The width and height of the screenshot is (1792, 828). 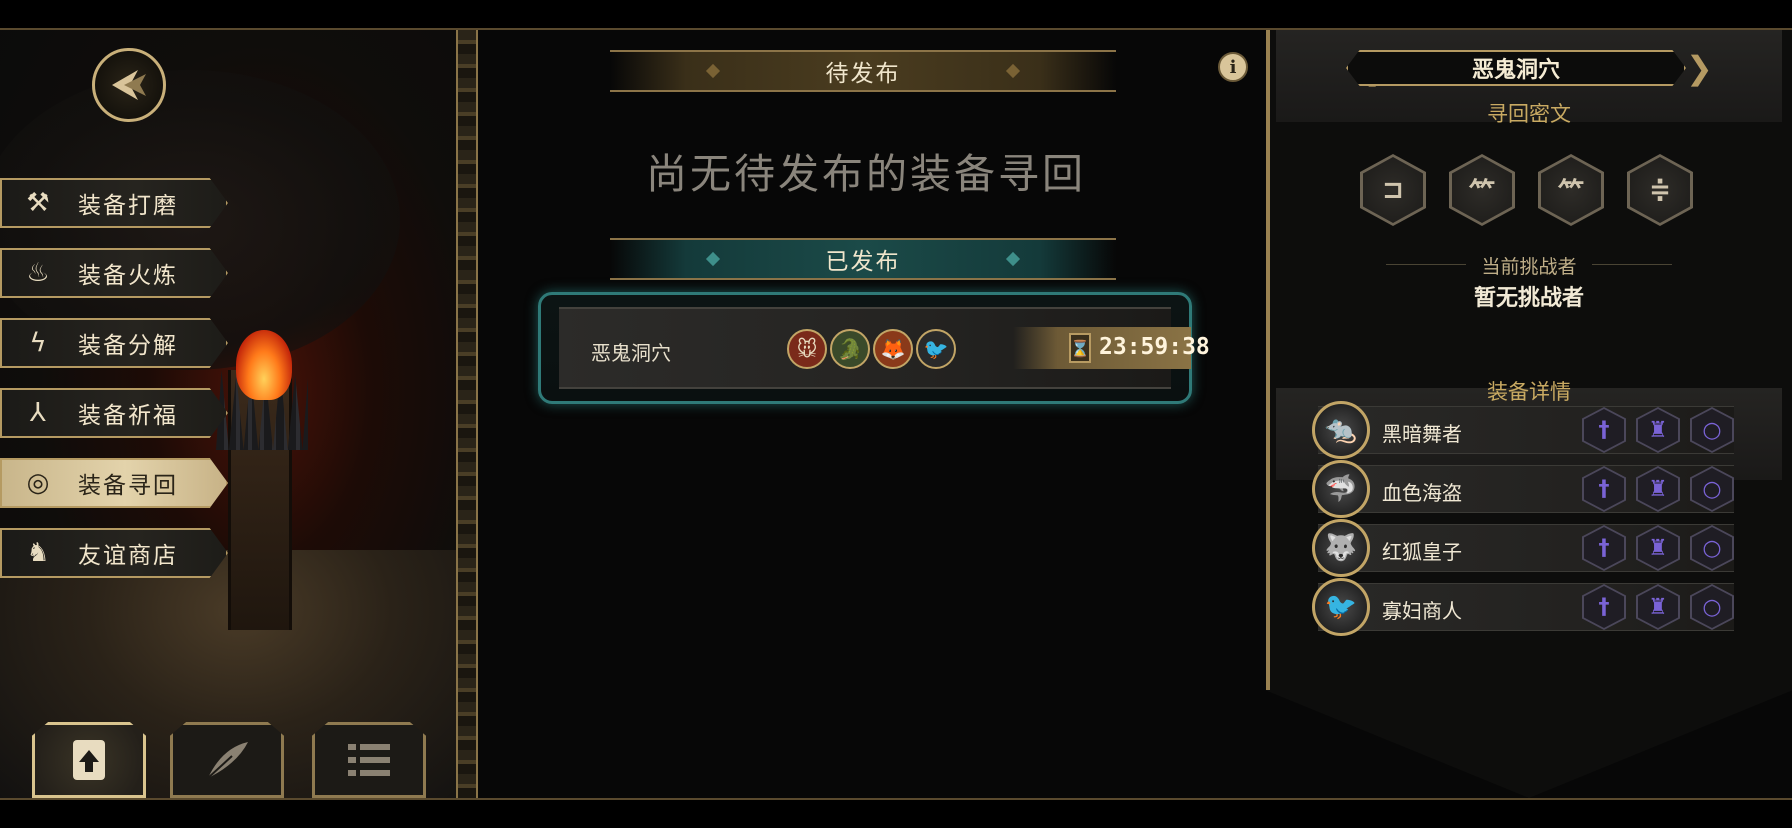 I want to click on left-menu: ⚒ 装备打磨 ♨ 装备火炼 ϟ 装备分解 ⅄ 装备祈福 ◎ 装备寻回 ♞ 友谊商店, so click(x=114, y=388).